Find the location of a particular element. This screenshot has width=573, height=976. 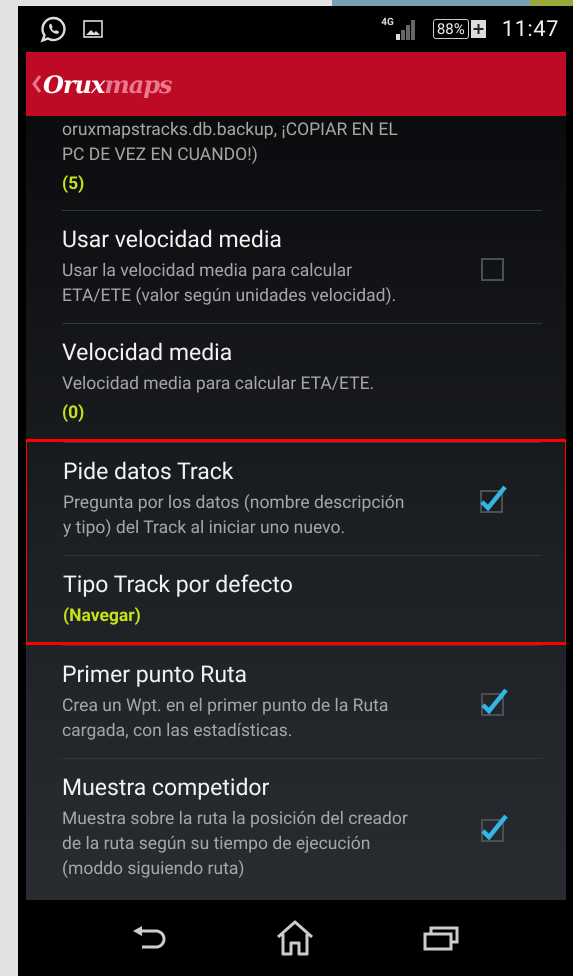

setting-value: (5) is located at coordinates (74, 184).